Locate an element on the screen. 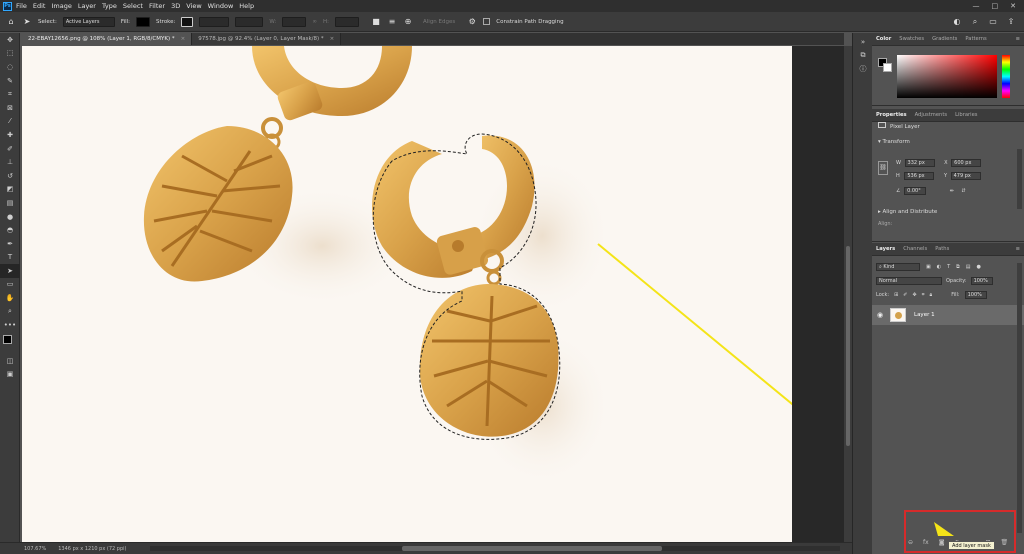 Image resolution: width=1024 pixels, height=554 pixels. history-brush-tool-icon: ↺ is located at coordinates (10, 176).